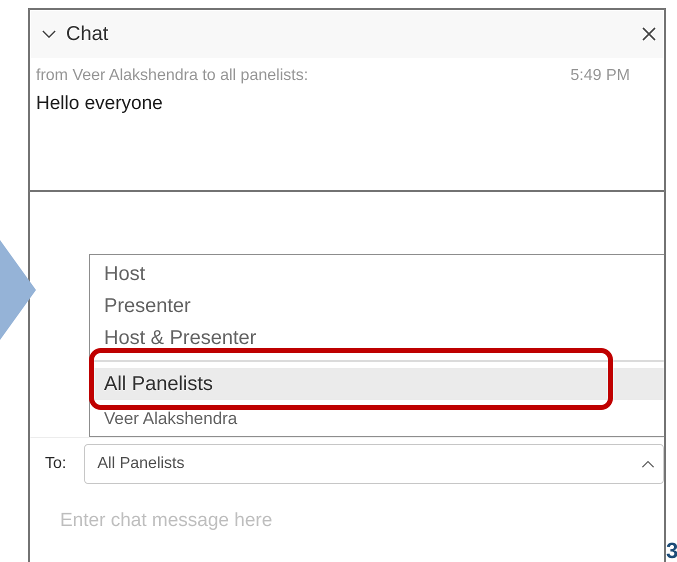 The width and height of the screenshot is (677, 562). I want to click on panel-title: Chat, so click(87, 34).